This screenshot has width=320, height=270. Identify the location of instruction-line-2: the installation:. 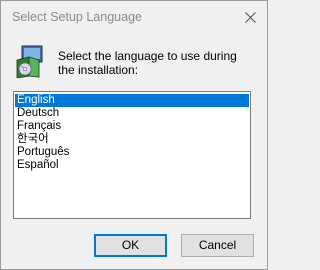
(98, 70).